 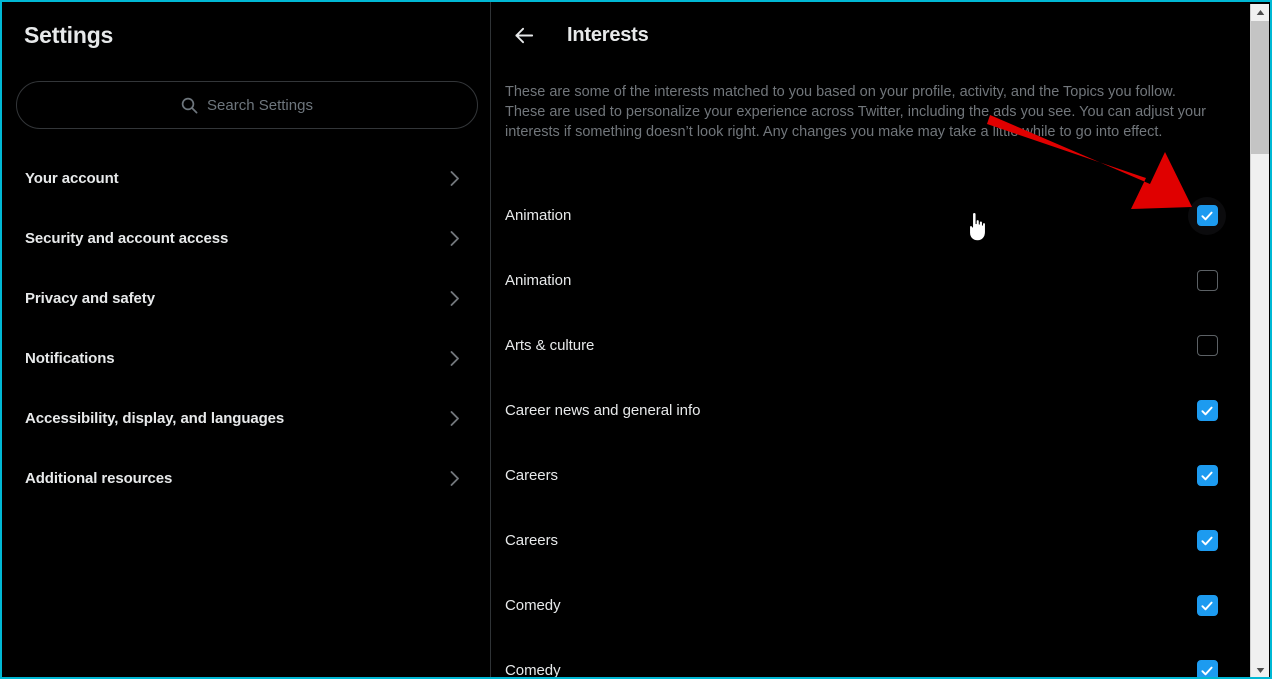 What do you see at coordinates (99, 478) in the screenshot?
I see `sidebar-item-label: Additional resources` at bounding box center [99, 478].